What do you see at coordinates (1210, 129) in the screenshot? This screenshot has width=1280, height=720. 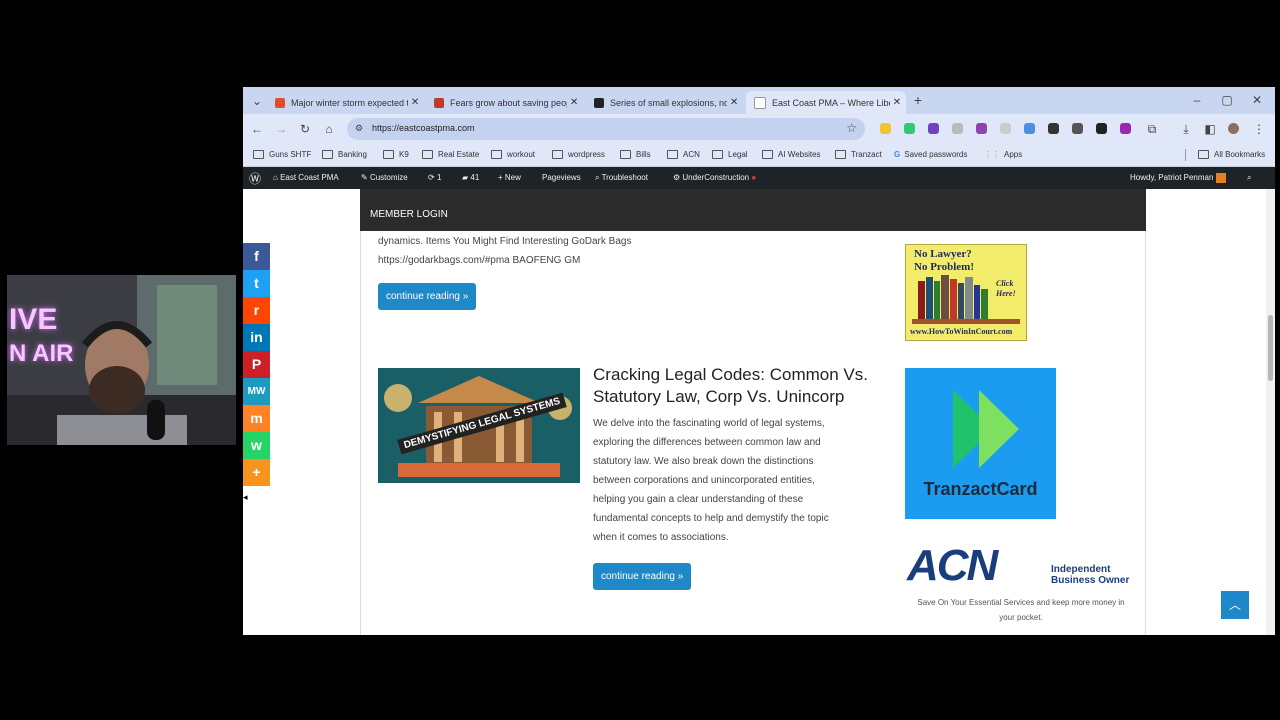 I see `side-panel-icon: ◧` at bounding box center [1210, 129].